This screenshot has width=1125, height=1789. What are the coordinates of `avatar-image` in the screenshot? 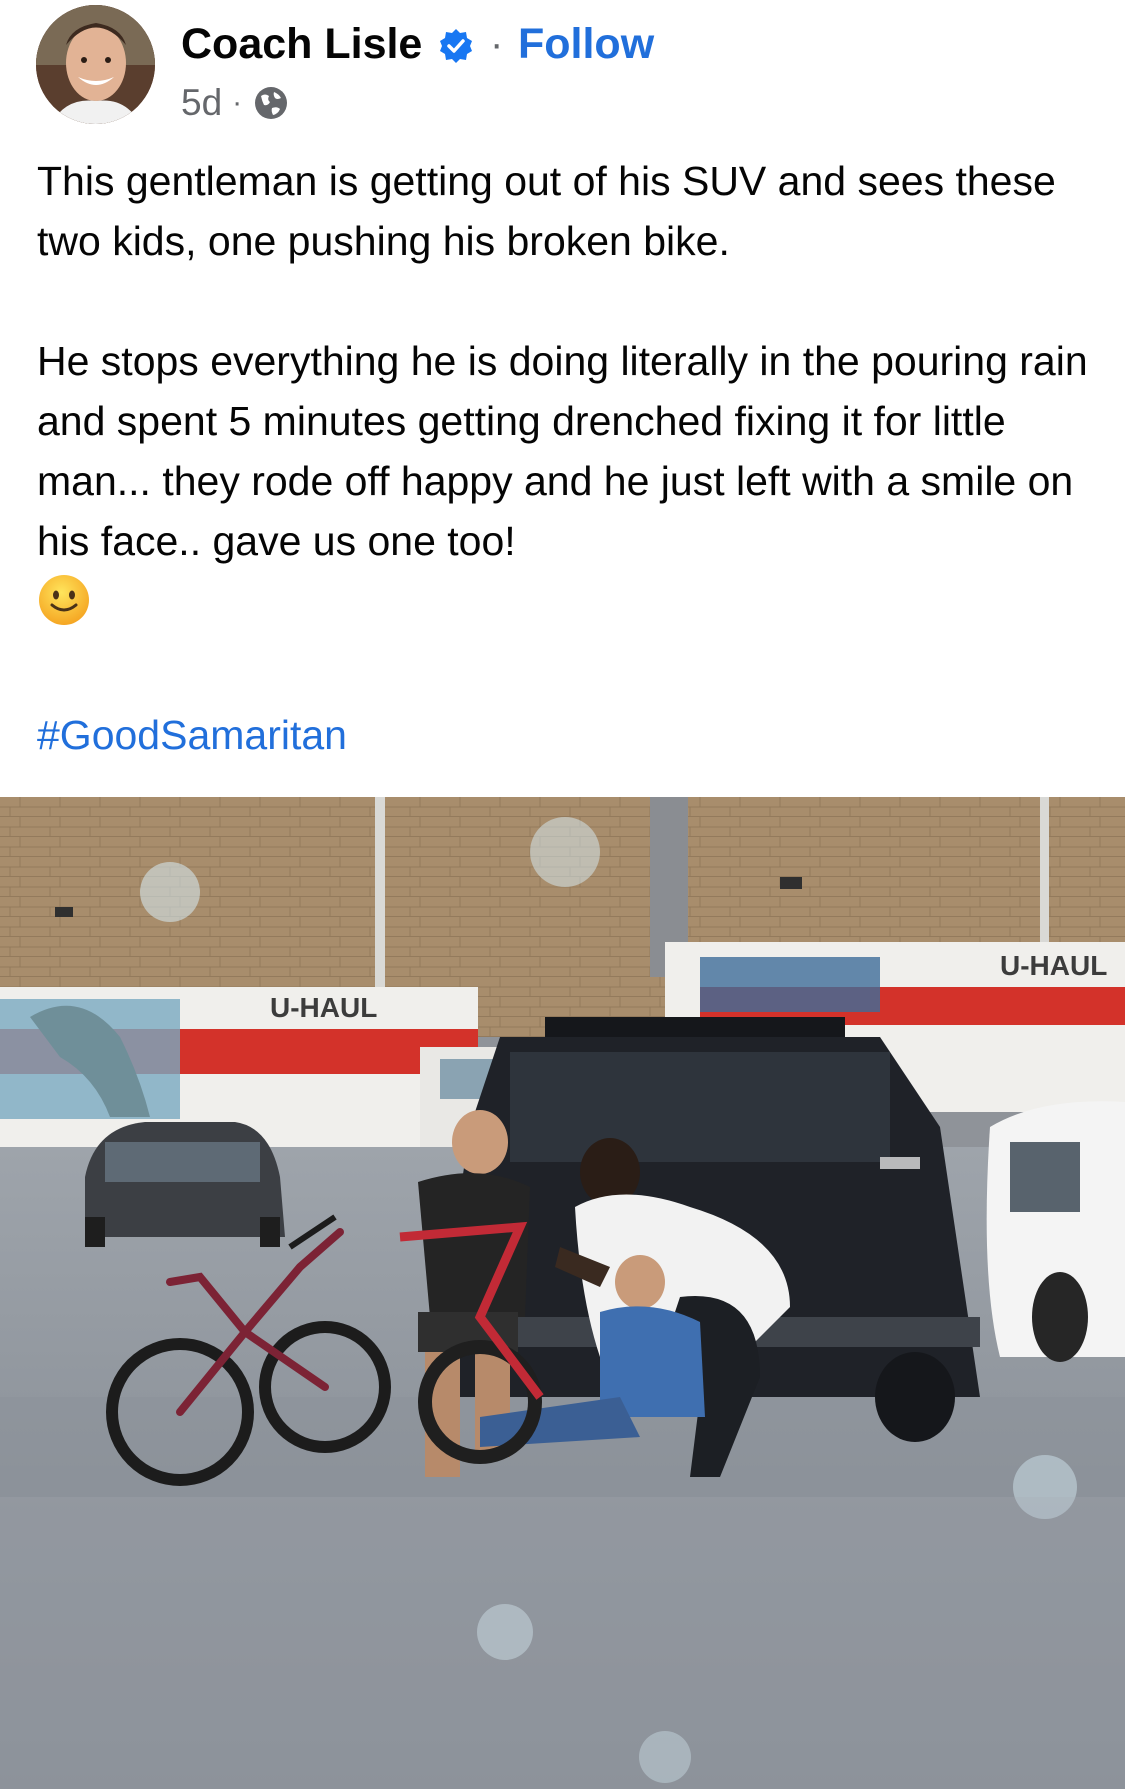 It's located at (95, 64).